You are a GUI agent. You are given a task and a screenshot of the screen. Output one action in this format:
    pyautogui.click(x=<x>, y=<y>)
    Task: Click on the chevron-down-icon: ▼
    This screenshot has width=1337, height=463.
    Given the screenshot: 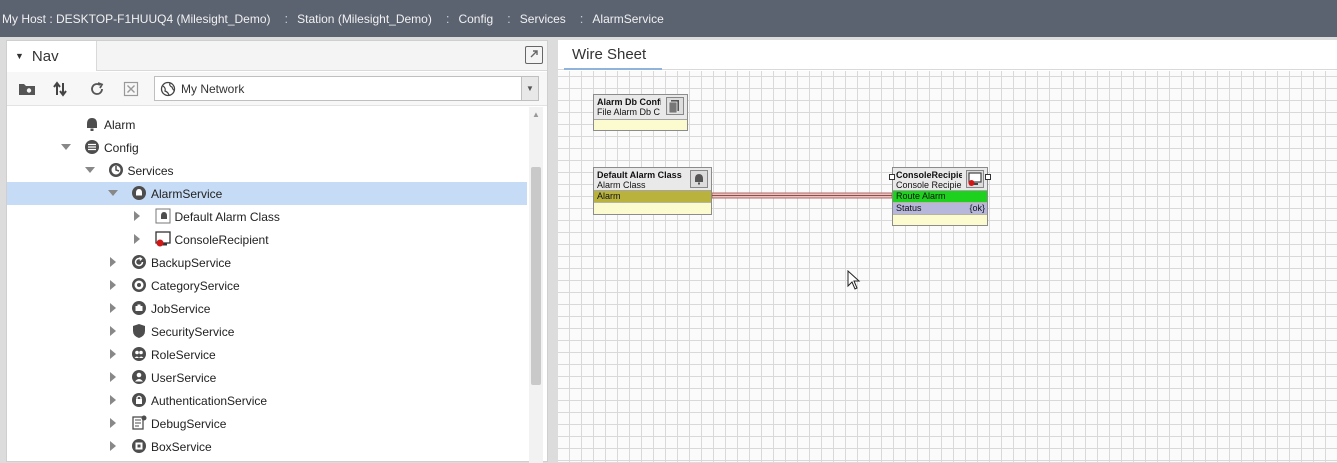 What is the action you would take?
    pyautogui.click(x=529, y=88)
    